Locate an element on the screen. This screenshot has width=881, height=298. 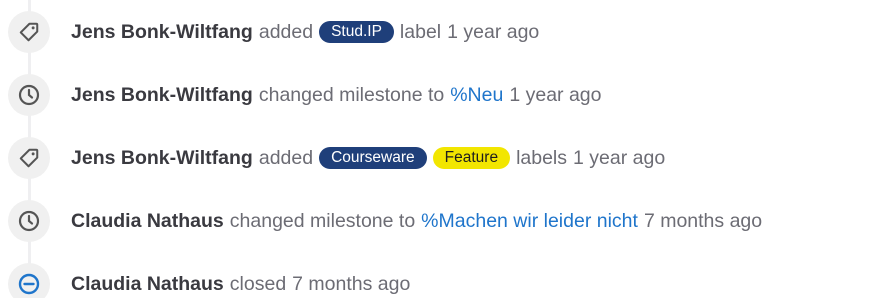
label-badge: Courseware is located at coordinates (373, 157).